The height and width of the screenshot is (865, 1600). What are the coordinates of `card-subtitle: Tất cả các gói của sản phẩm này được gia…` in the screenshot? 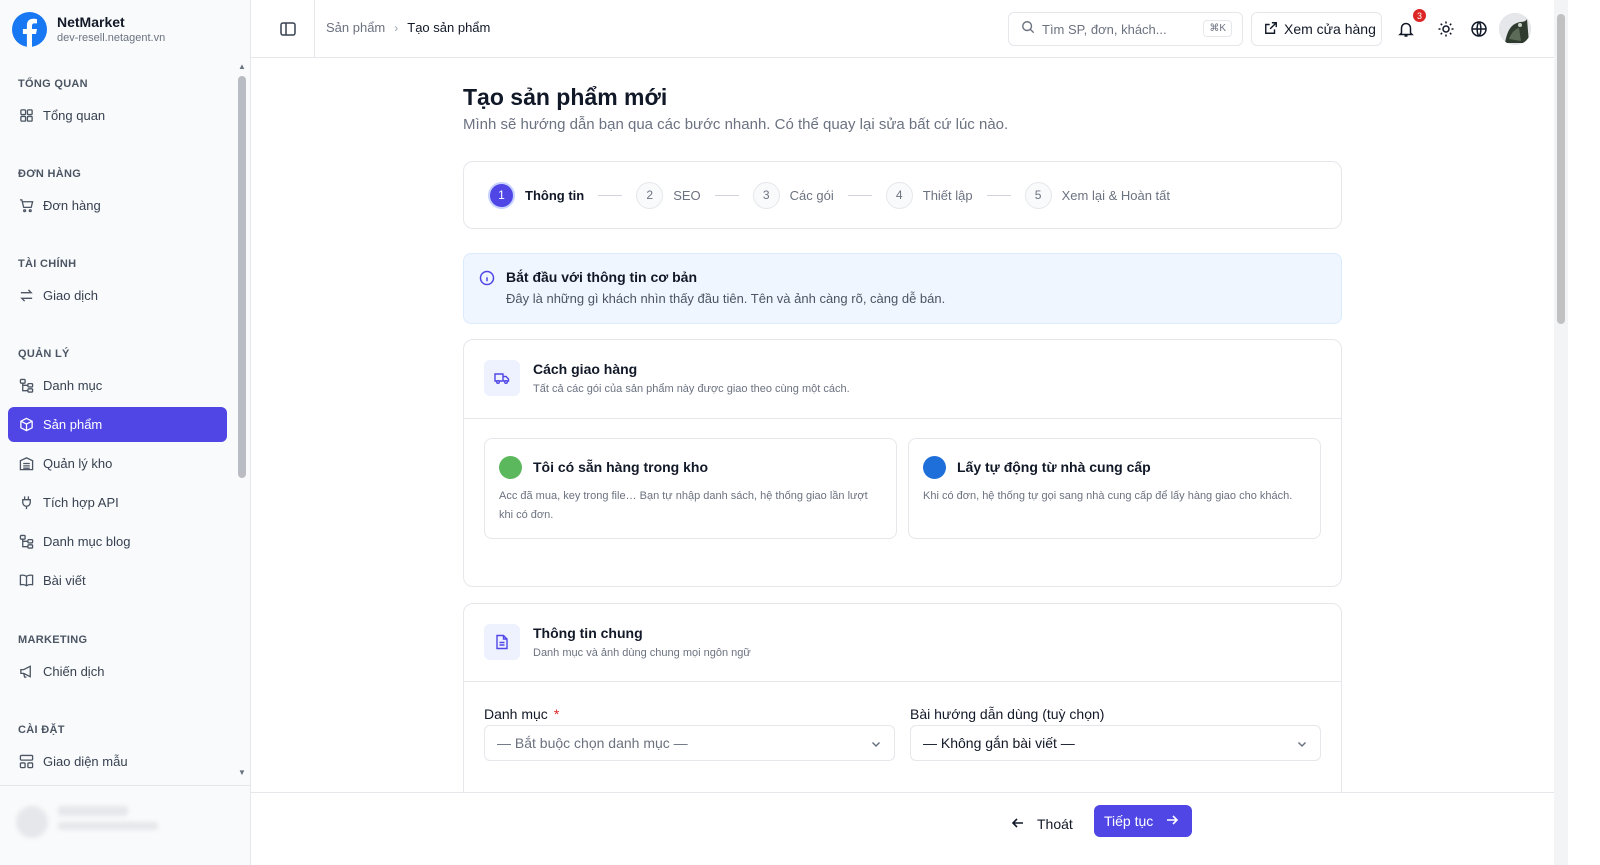 It's located at (691, 389).